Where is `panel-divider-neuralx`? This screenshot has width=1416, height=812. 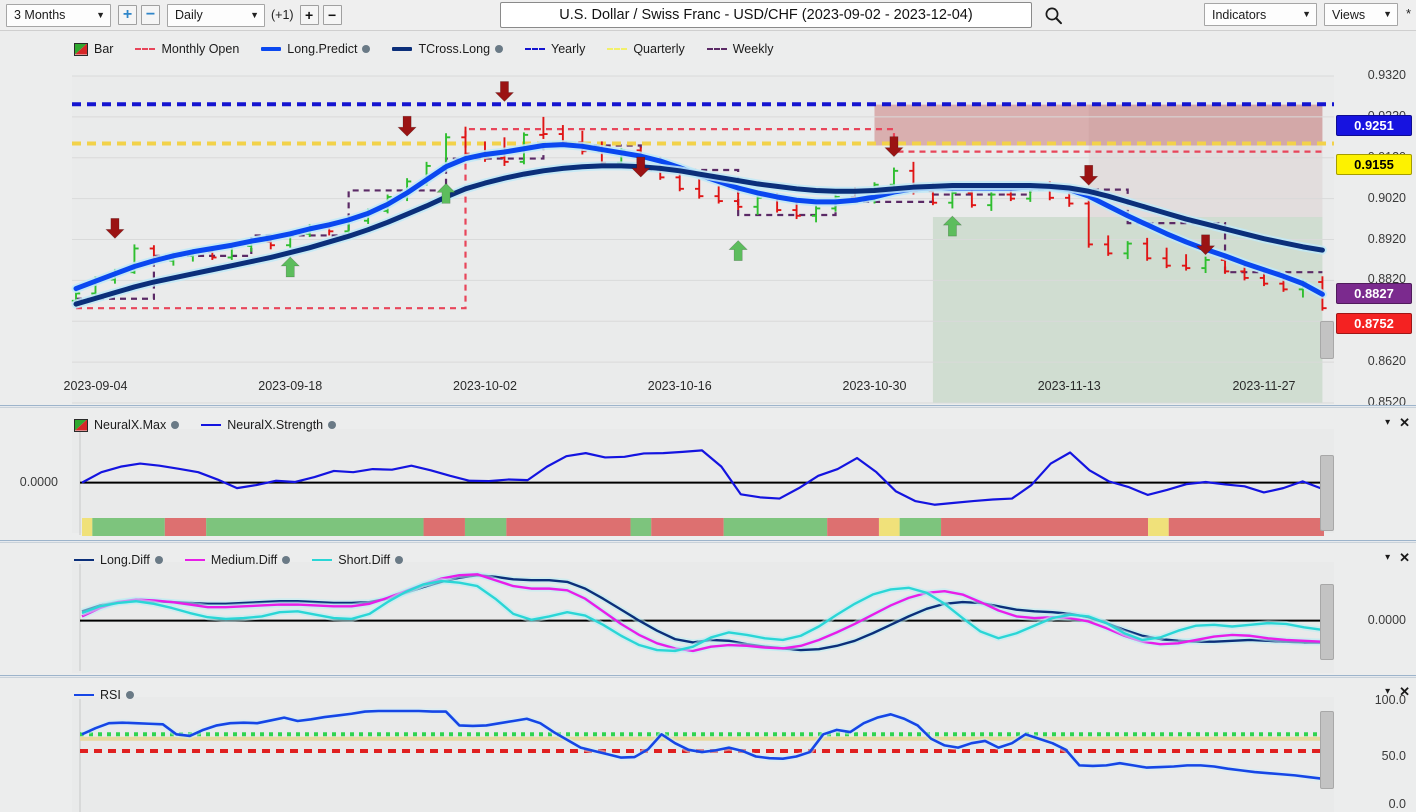 panel-divider-neuralx is located at coordinates (708, 406).